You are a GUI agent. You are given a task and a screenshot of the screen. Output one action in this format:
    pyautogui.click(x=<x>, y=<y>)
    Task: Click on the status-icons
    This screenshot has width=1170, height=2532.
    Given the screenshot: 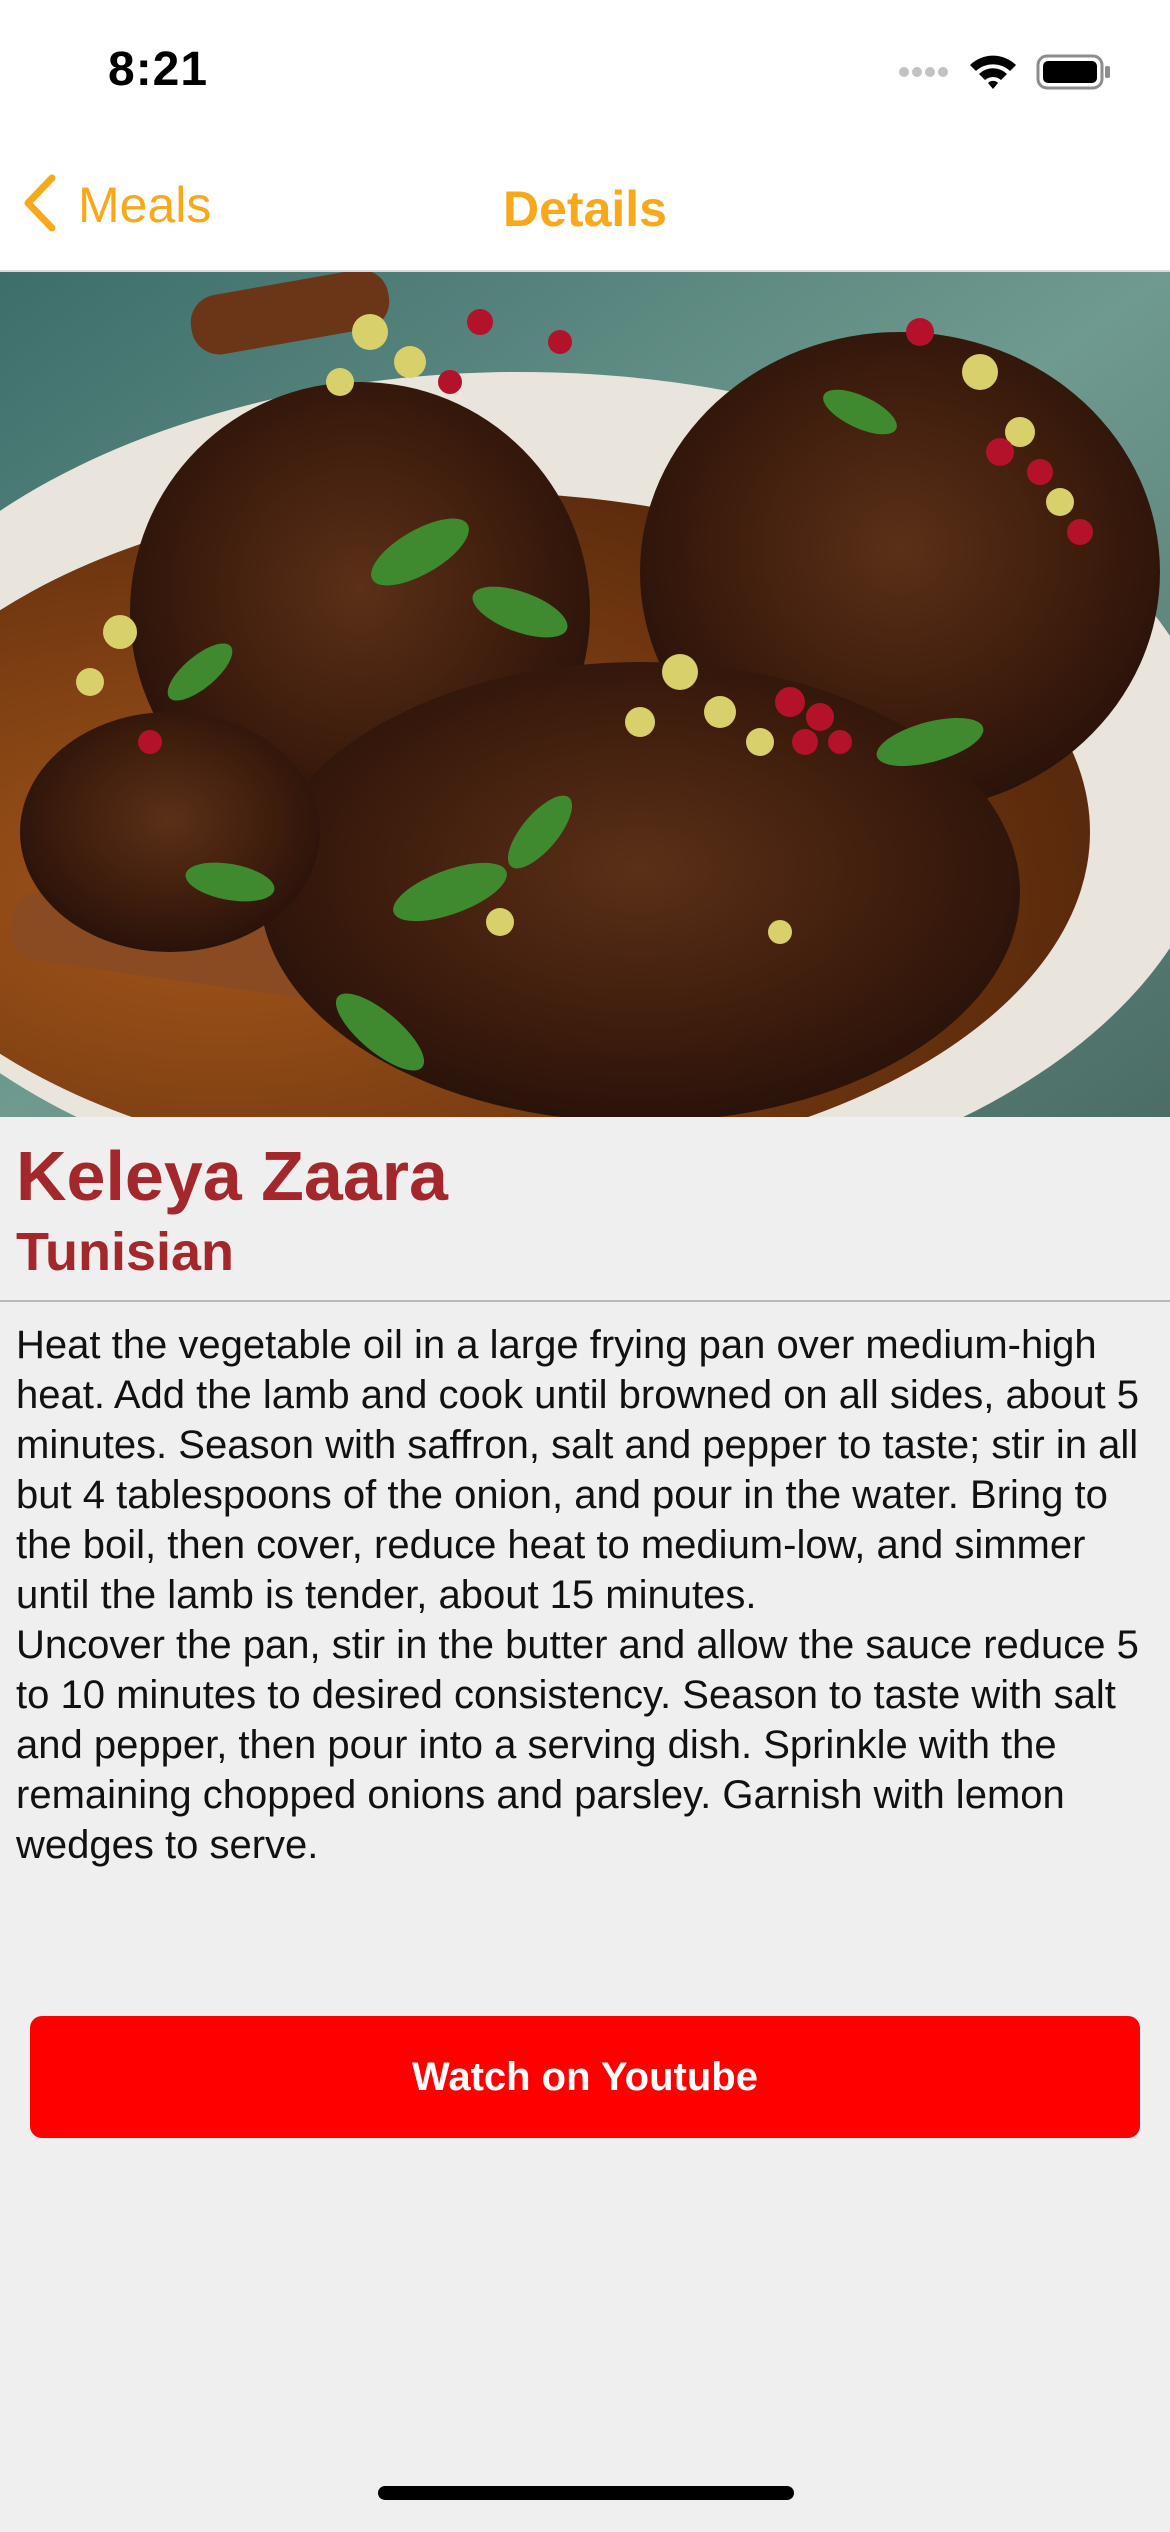 What is the action you would take?
    pyautogui.click(x=1005, y=74)
    